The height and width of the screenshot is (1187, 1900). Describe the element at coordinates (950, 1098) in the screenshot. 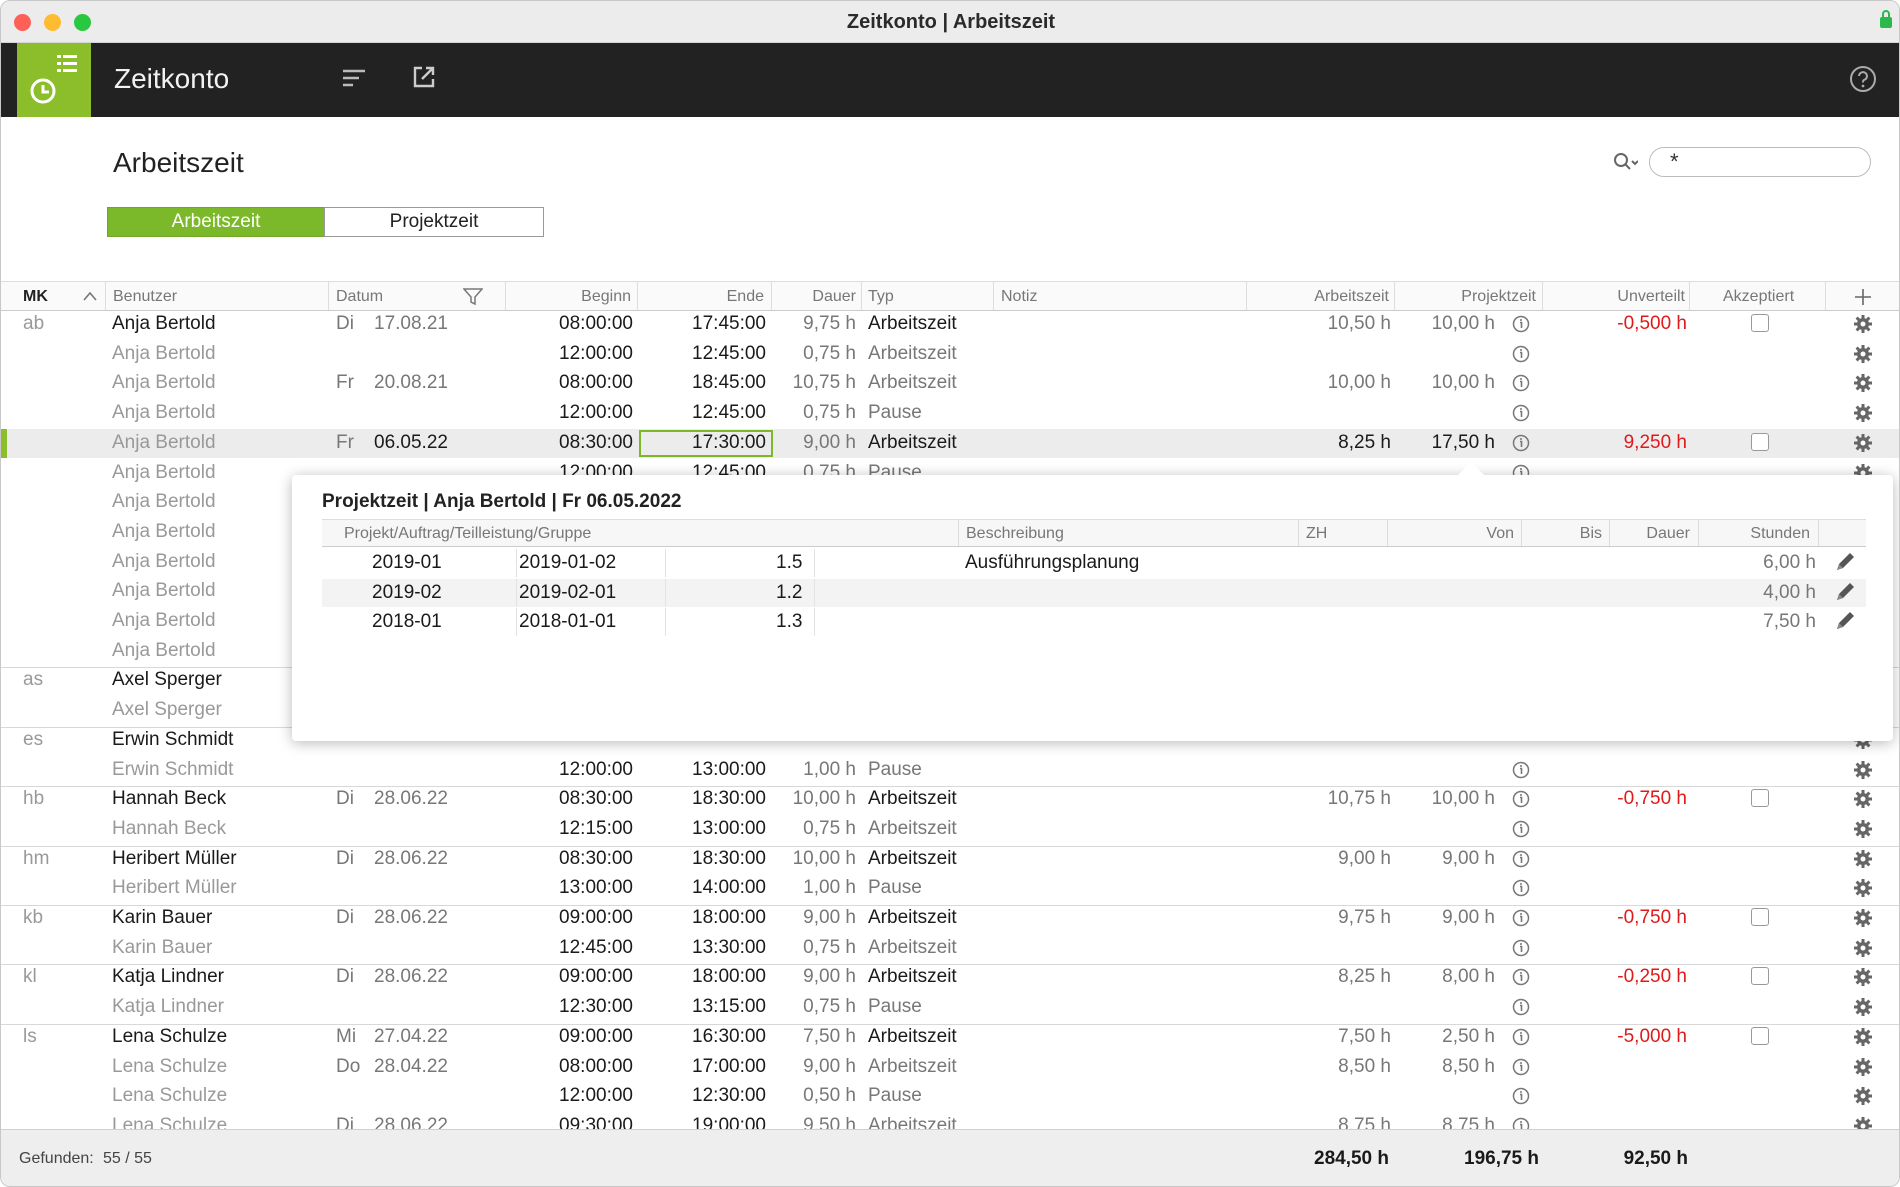

I see `table-row: Lena Schulze 12:00:00 12:30:00 0,50 h Pause` at that location.